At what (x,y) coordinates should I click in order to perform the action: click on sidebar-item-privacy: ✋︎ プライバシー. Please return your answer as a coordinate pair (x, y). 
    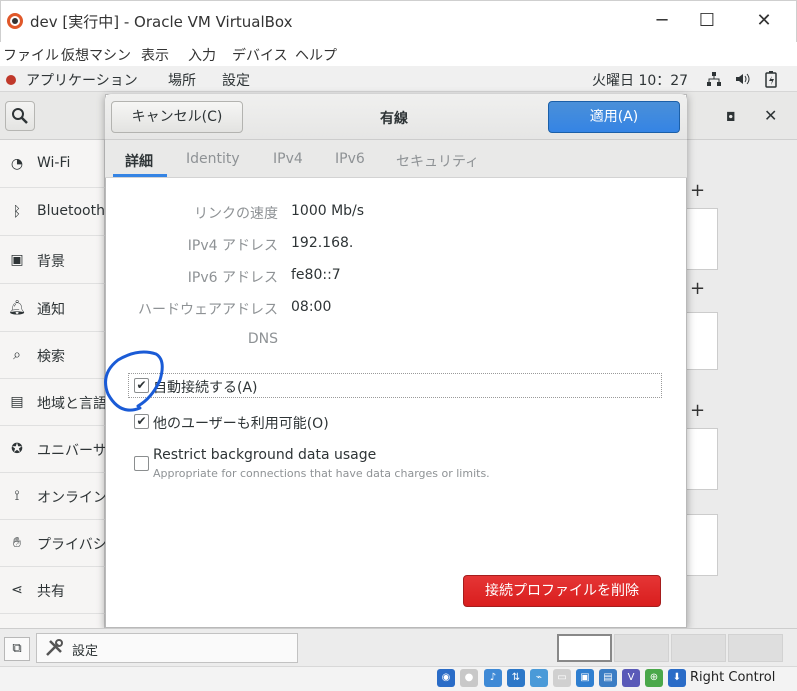
    Looking at the image, I should click on (52, 543).